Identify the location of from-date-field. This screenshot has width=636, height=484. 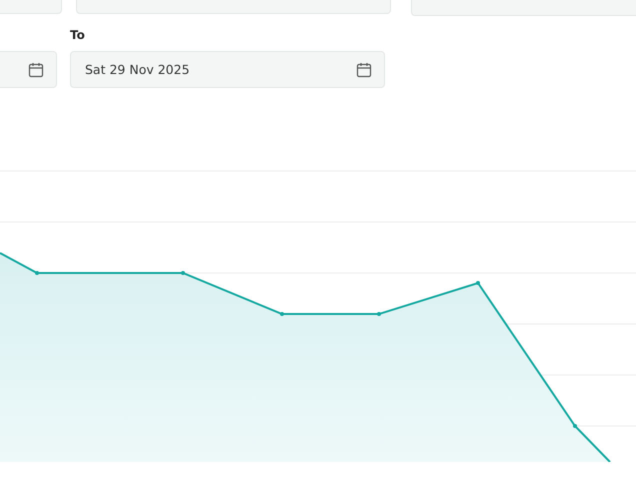
(28, 69).